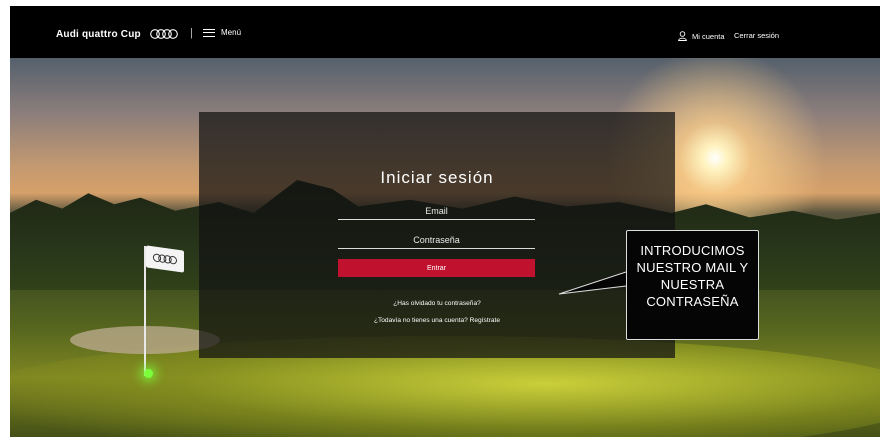 This screenshot has width=887, height=439. I want to click on menu-button: Menú, so click(222, 32).